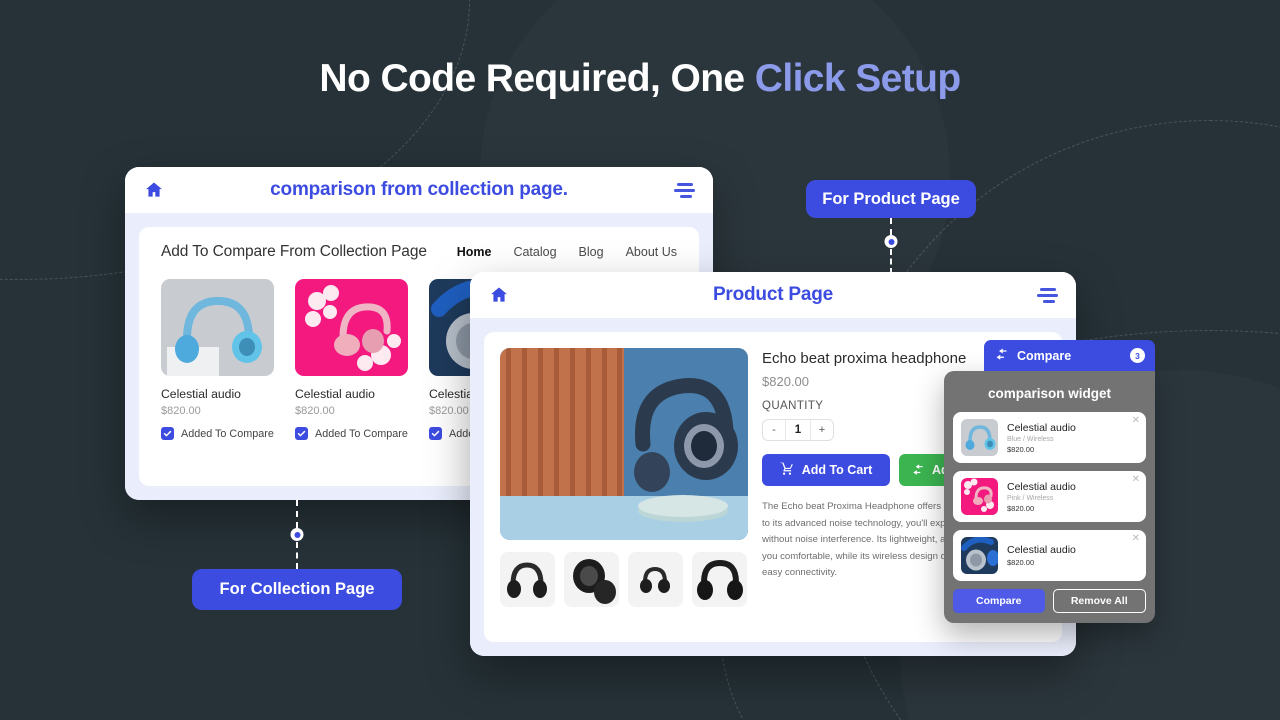 The image size is (1280, 720). What do you see at coordinates (1044, 355) in the screenshot?
I see `compare-tab-label: Compare` at bounding box center [1044, 355].